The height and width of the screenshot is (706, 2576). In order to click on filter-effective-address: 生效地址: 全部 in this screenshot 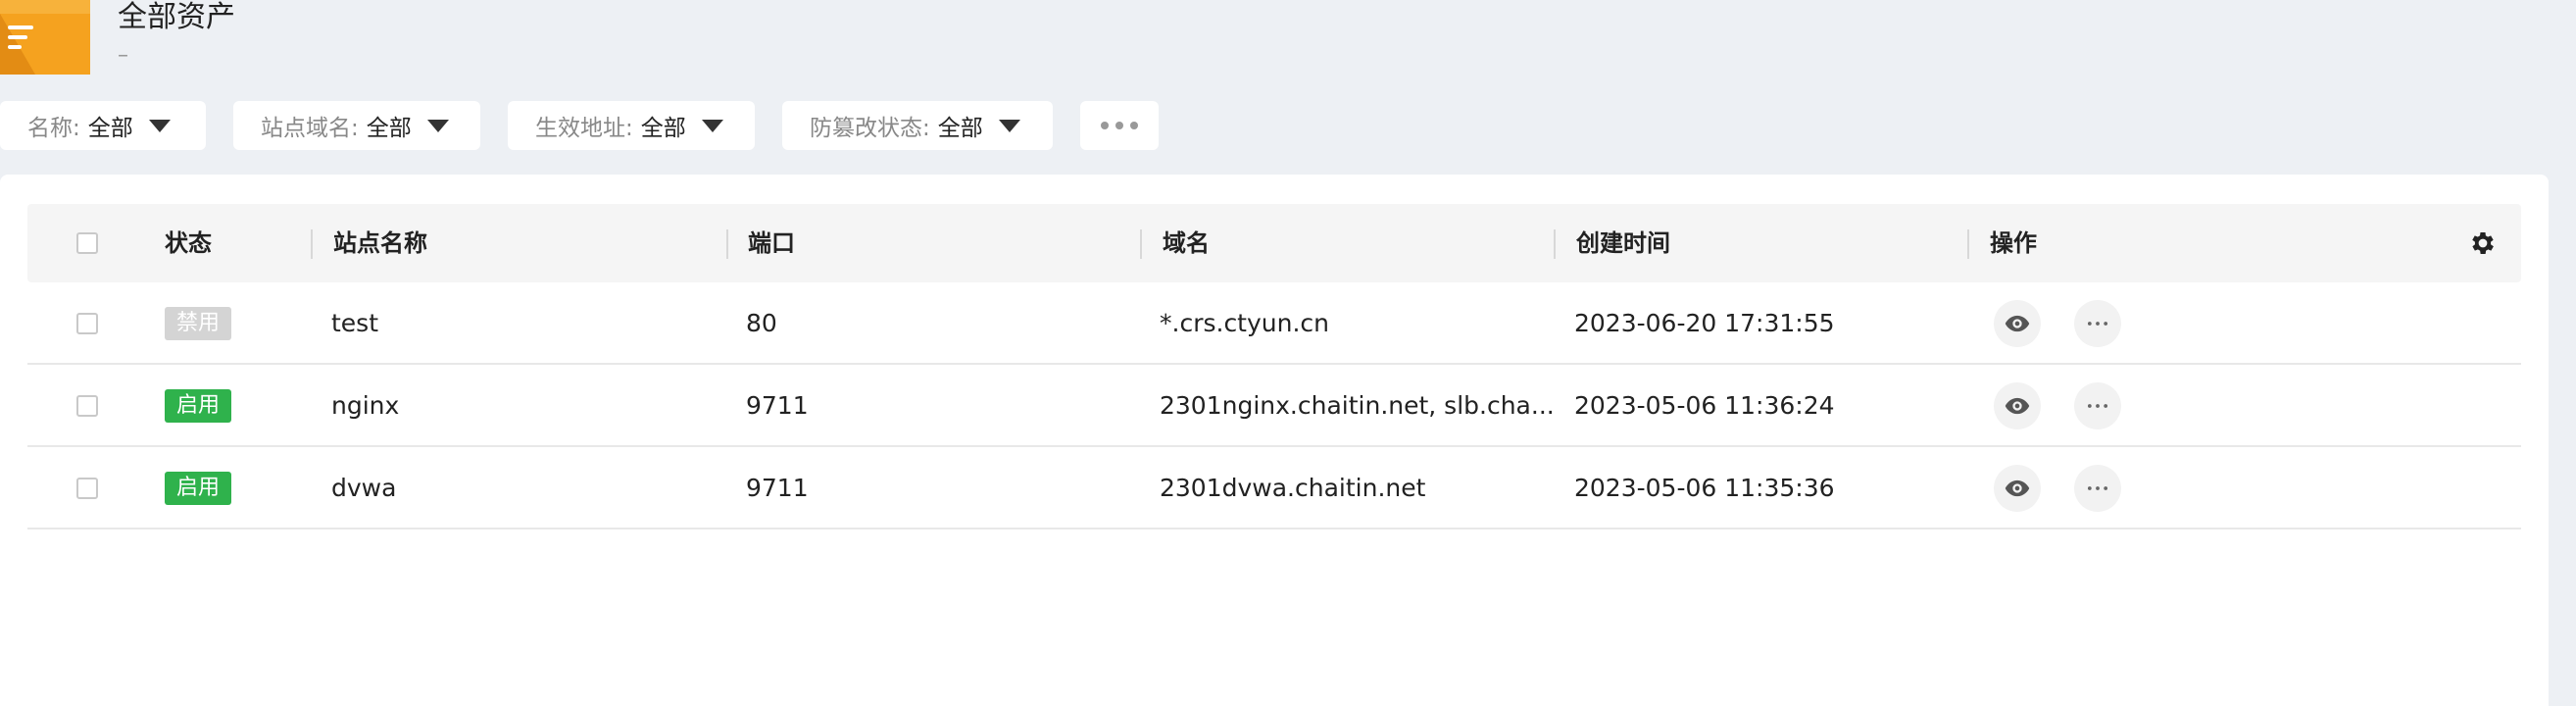, I will do `click(631, 125)`.